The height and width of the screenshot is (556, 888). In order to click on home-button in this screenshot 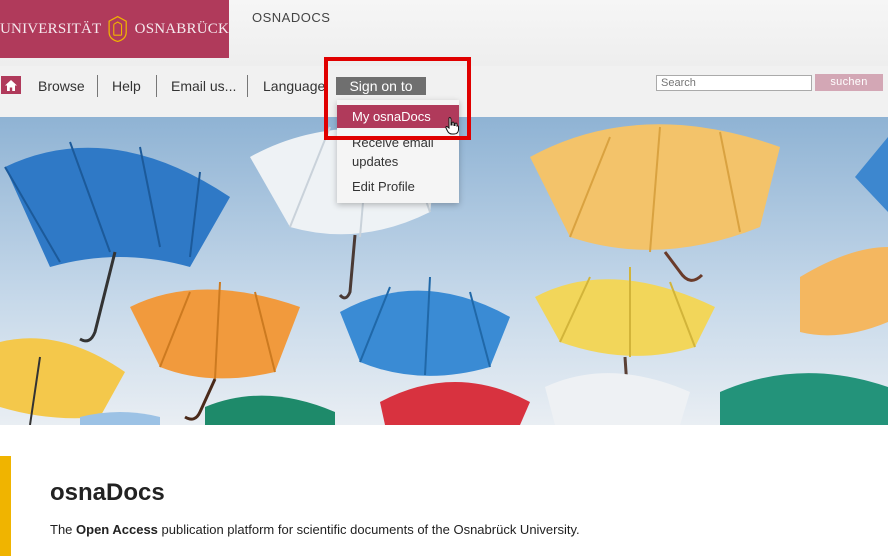, I will do `click(11, 85)`.